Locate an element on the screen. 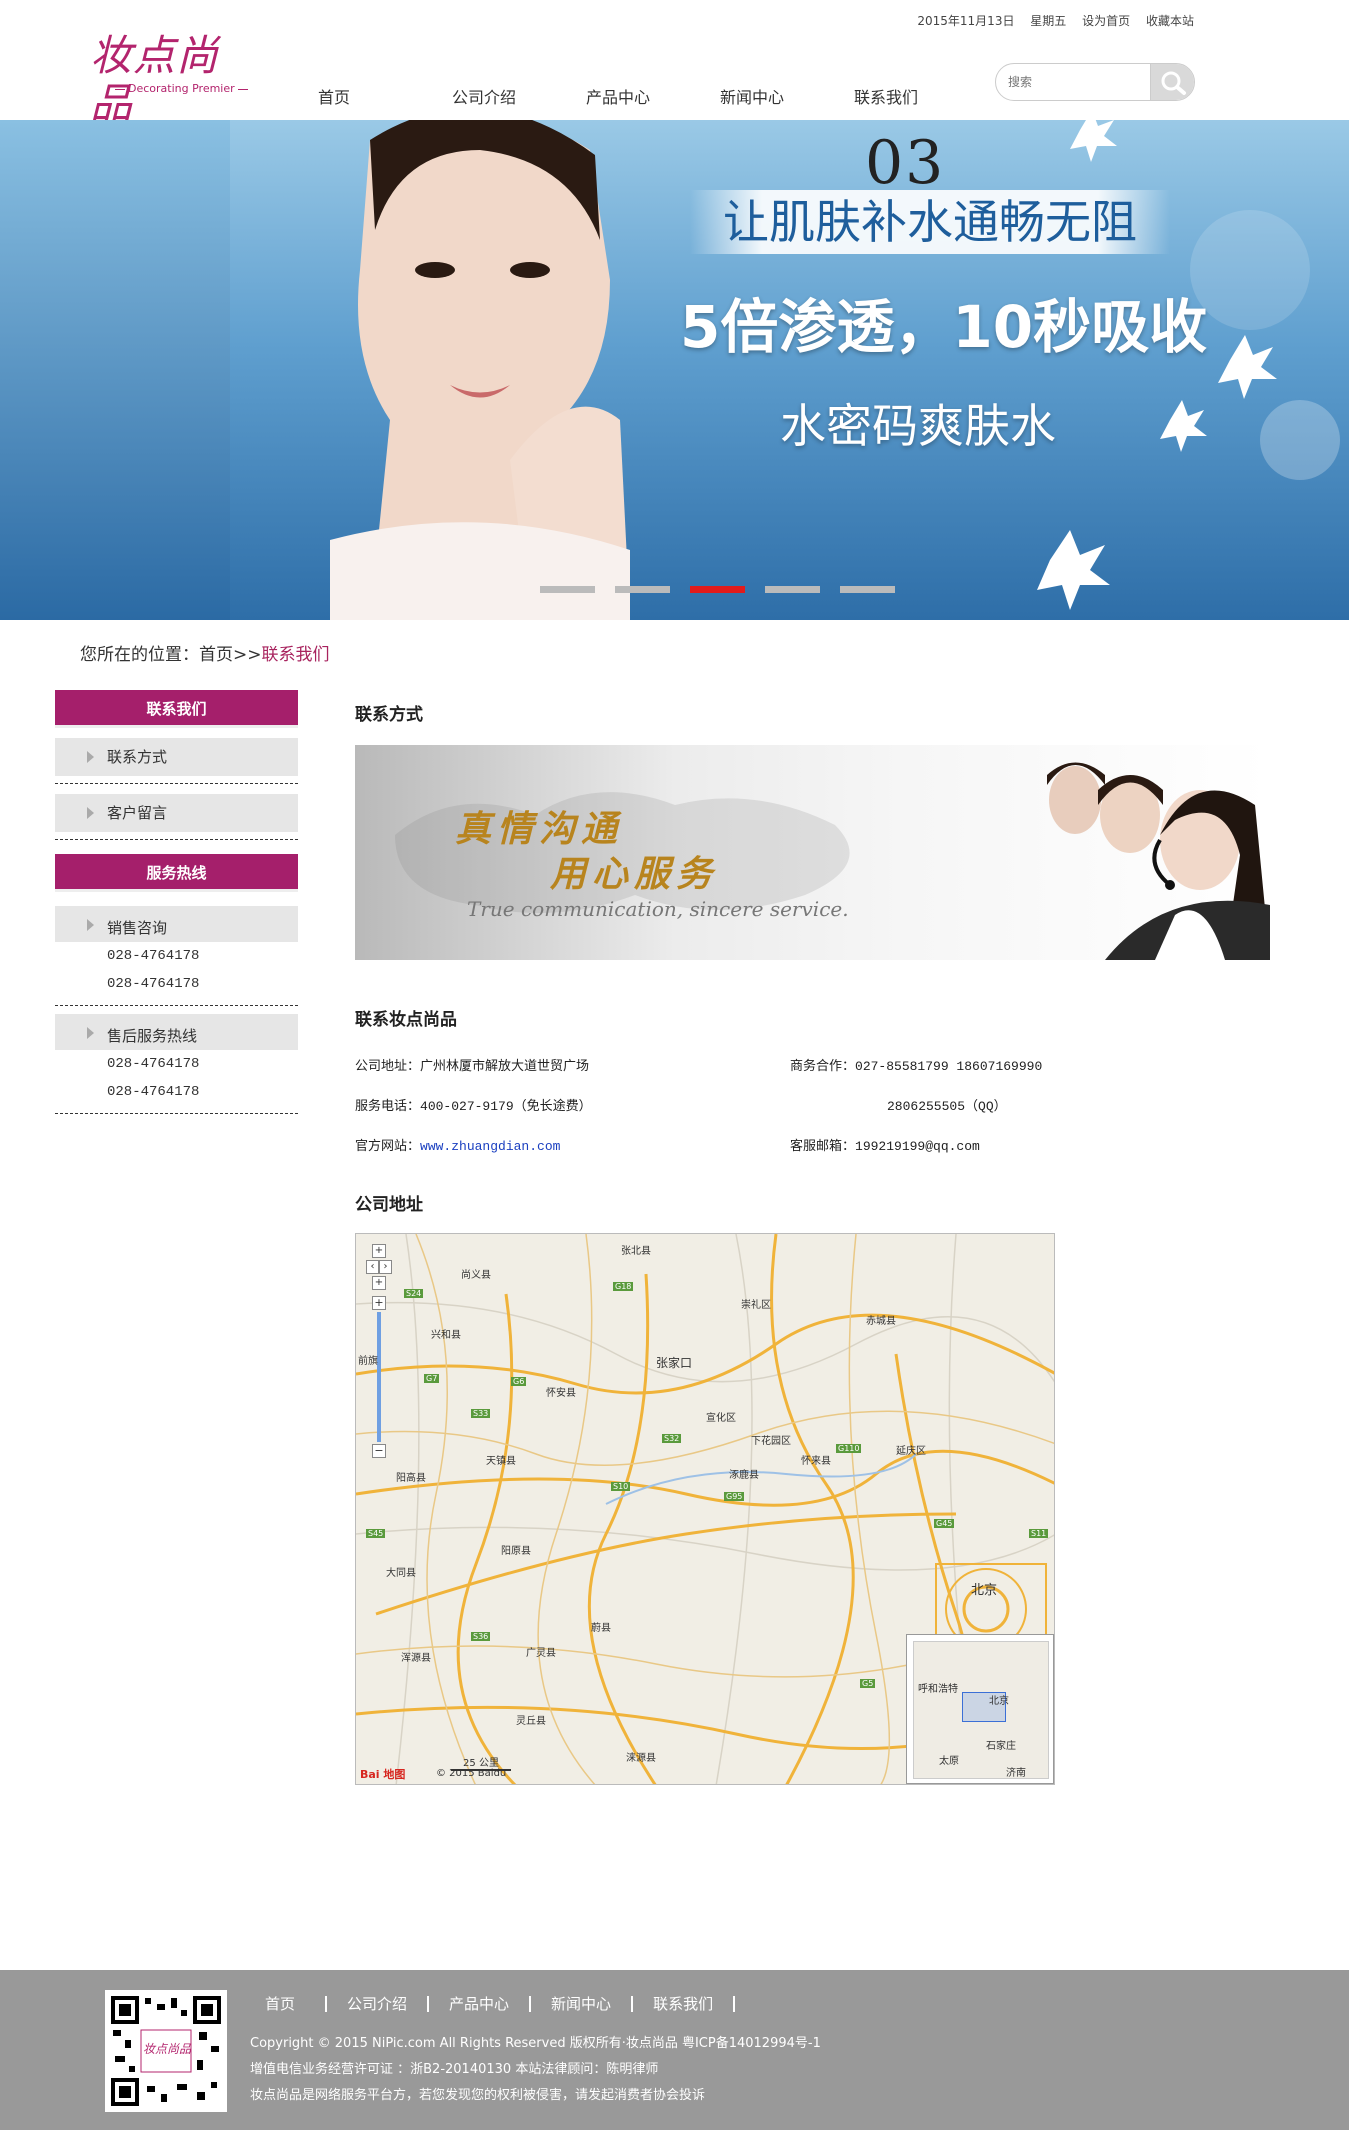 The width and height of the screenshot is (1349, 2130). road-shield: S33 is located at coordinates (481, 1413).